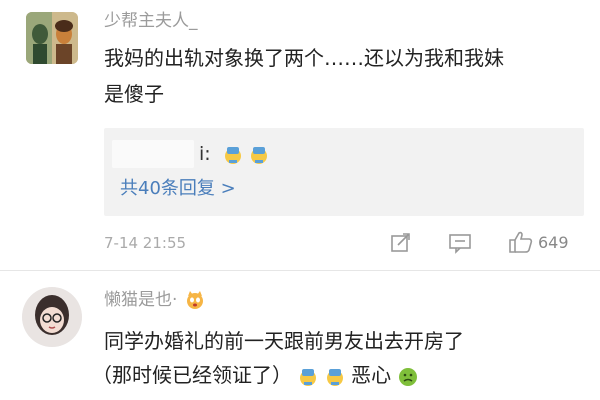 The height and width of the screenshot is (400, 600). What do you see at coordinates (460, 243) in the screenshot?
I see `comment-icon` at bounding box center [460, 243].